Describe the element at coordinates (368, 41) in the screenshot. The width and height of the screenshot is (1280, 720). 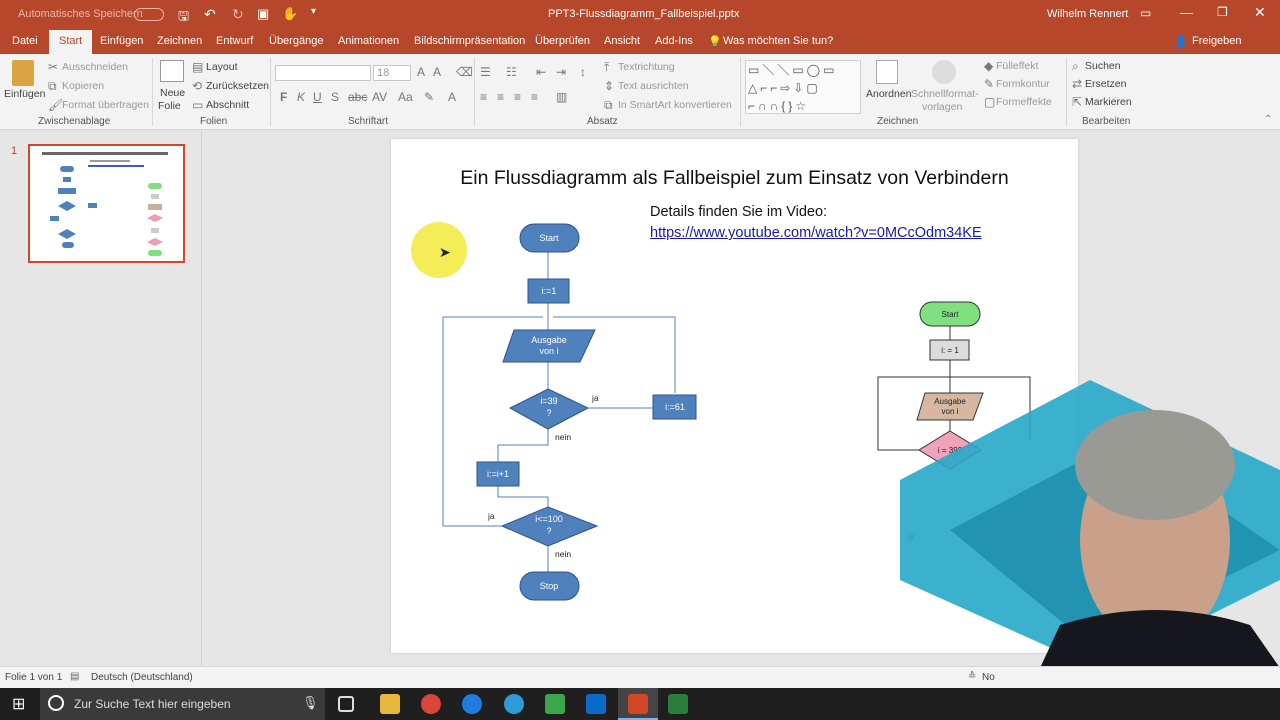
I see `tab-animationen: Animationen` at that location.